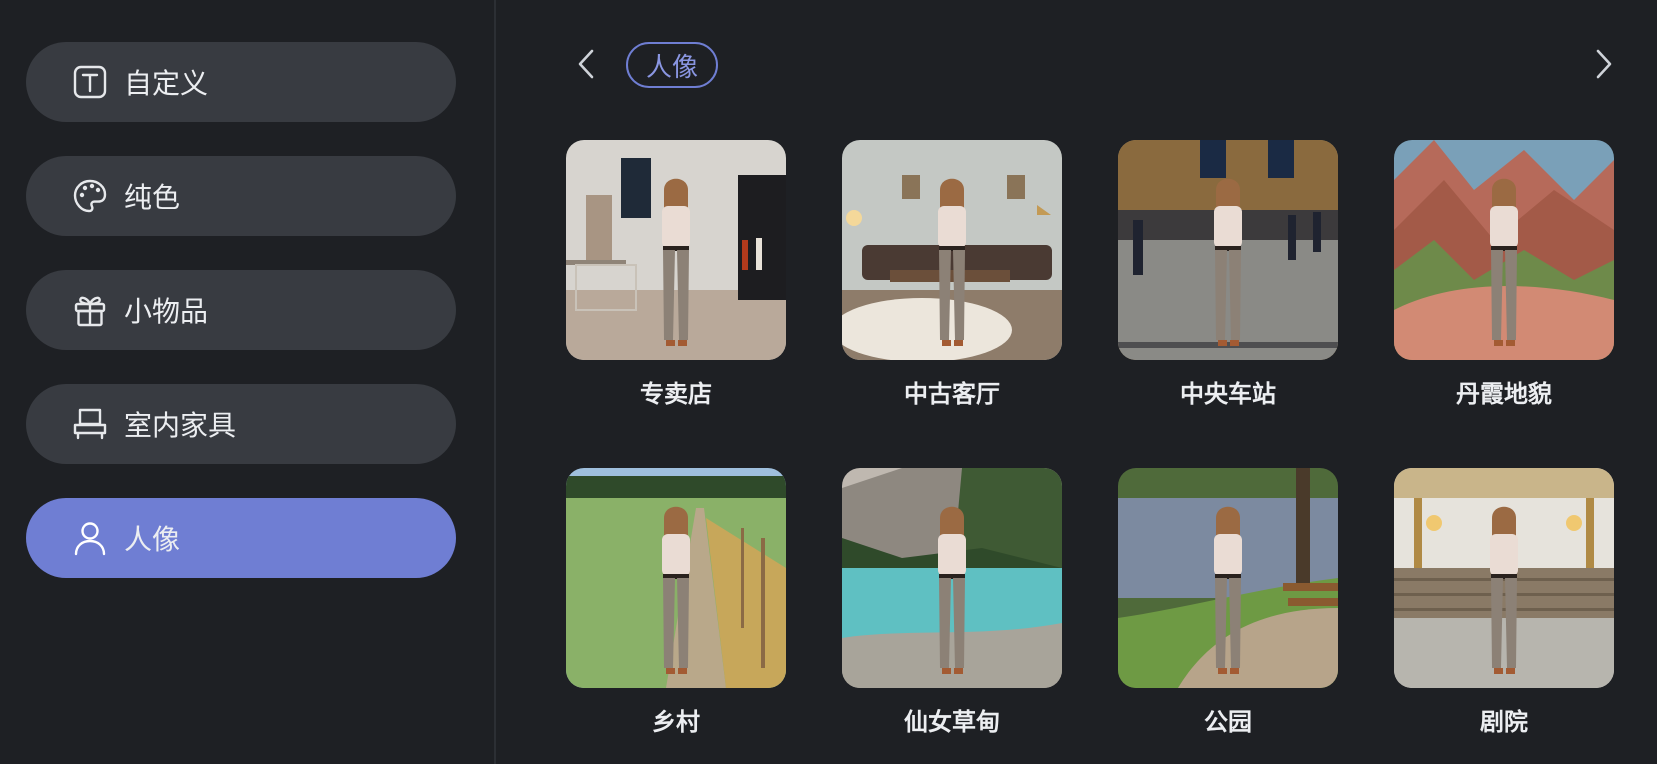  What do you see at coordinates (1228, 394) in the screenshot?
I see `scene-label: 中央车站` at bounding box center [1228, 394].